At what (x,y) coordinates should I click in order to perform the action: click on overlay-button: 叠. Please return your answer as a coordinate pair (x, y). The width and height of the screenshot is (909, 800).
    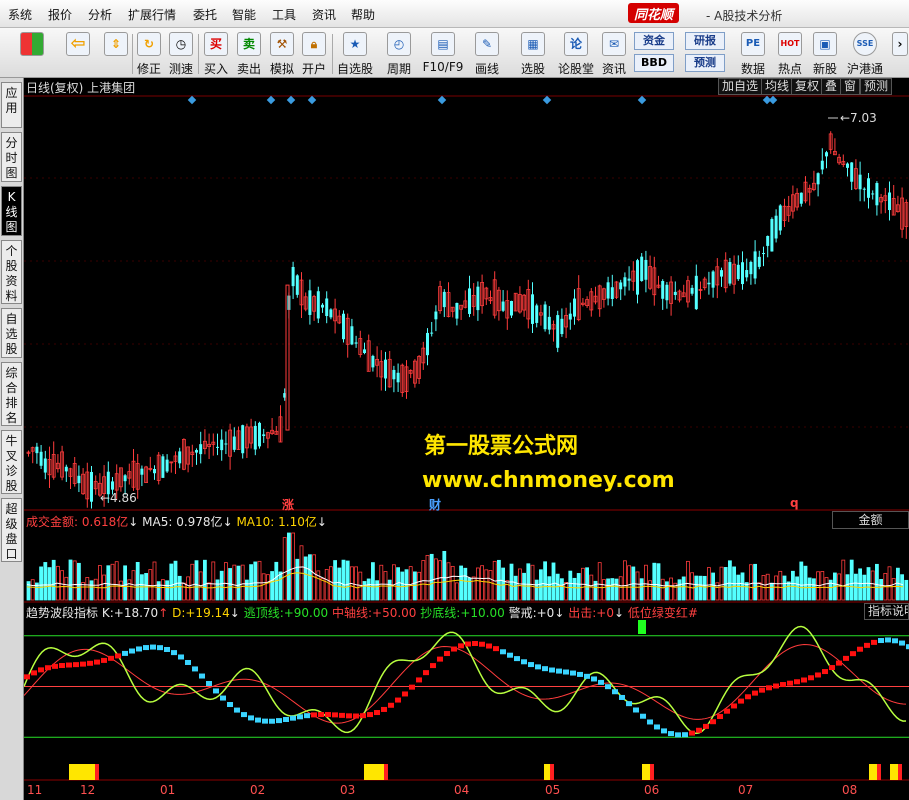
    Looking at the image, I should click on (831, 86).